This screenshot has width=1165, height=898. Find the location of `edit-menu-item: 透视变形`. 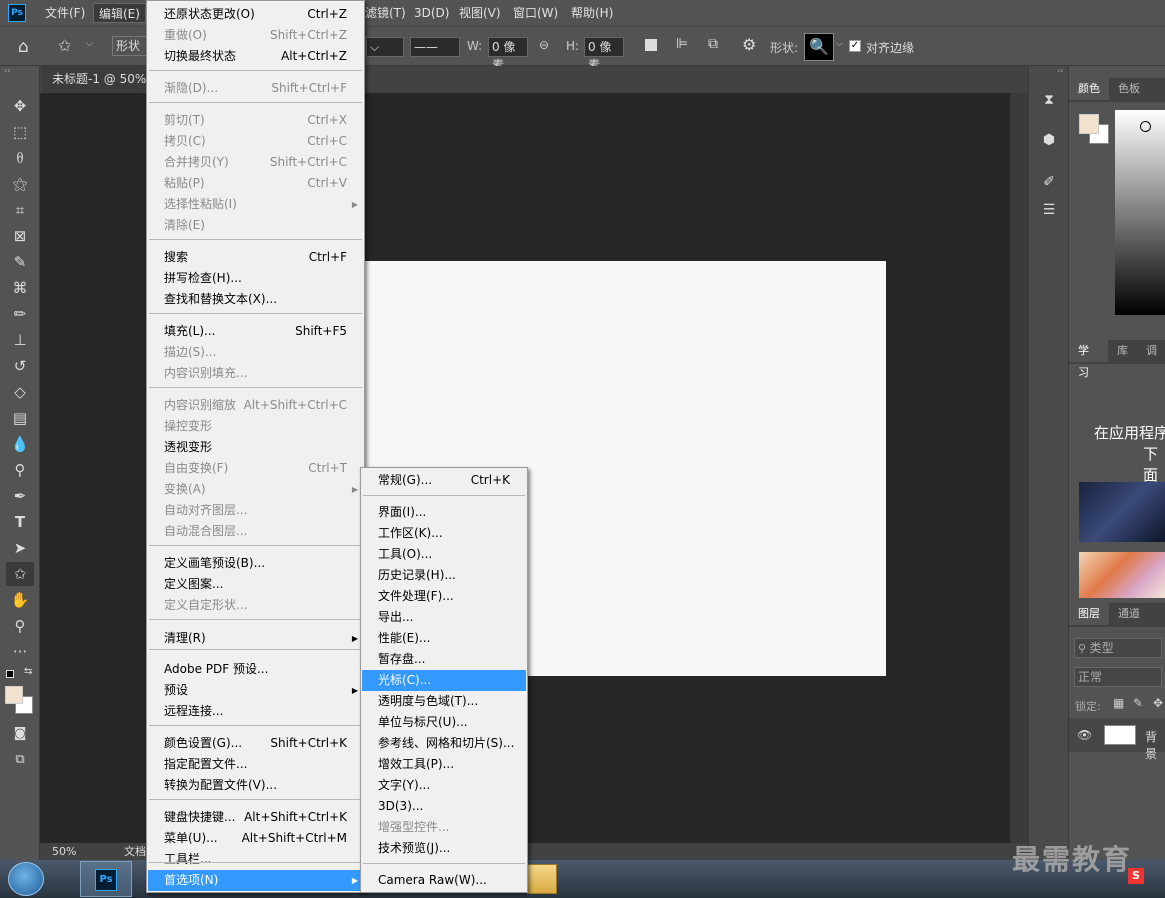

edit-menu-item: 透视变形 is located at coordinates (255, 447).